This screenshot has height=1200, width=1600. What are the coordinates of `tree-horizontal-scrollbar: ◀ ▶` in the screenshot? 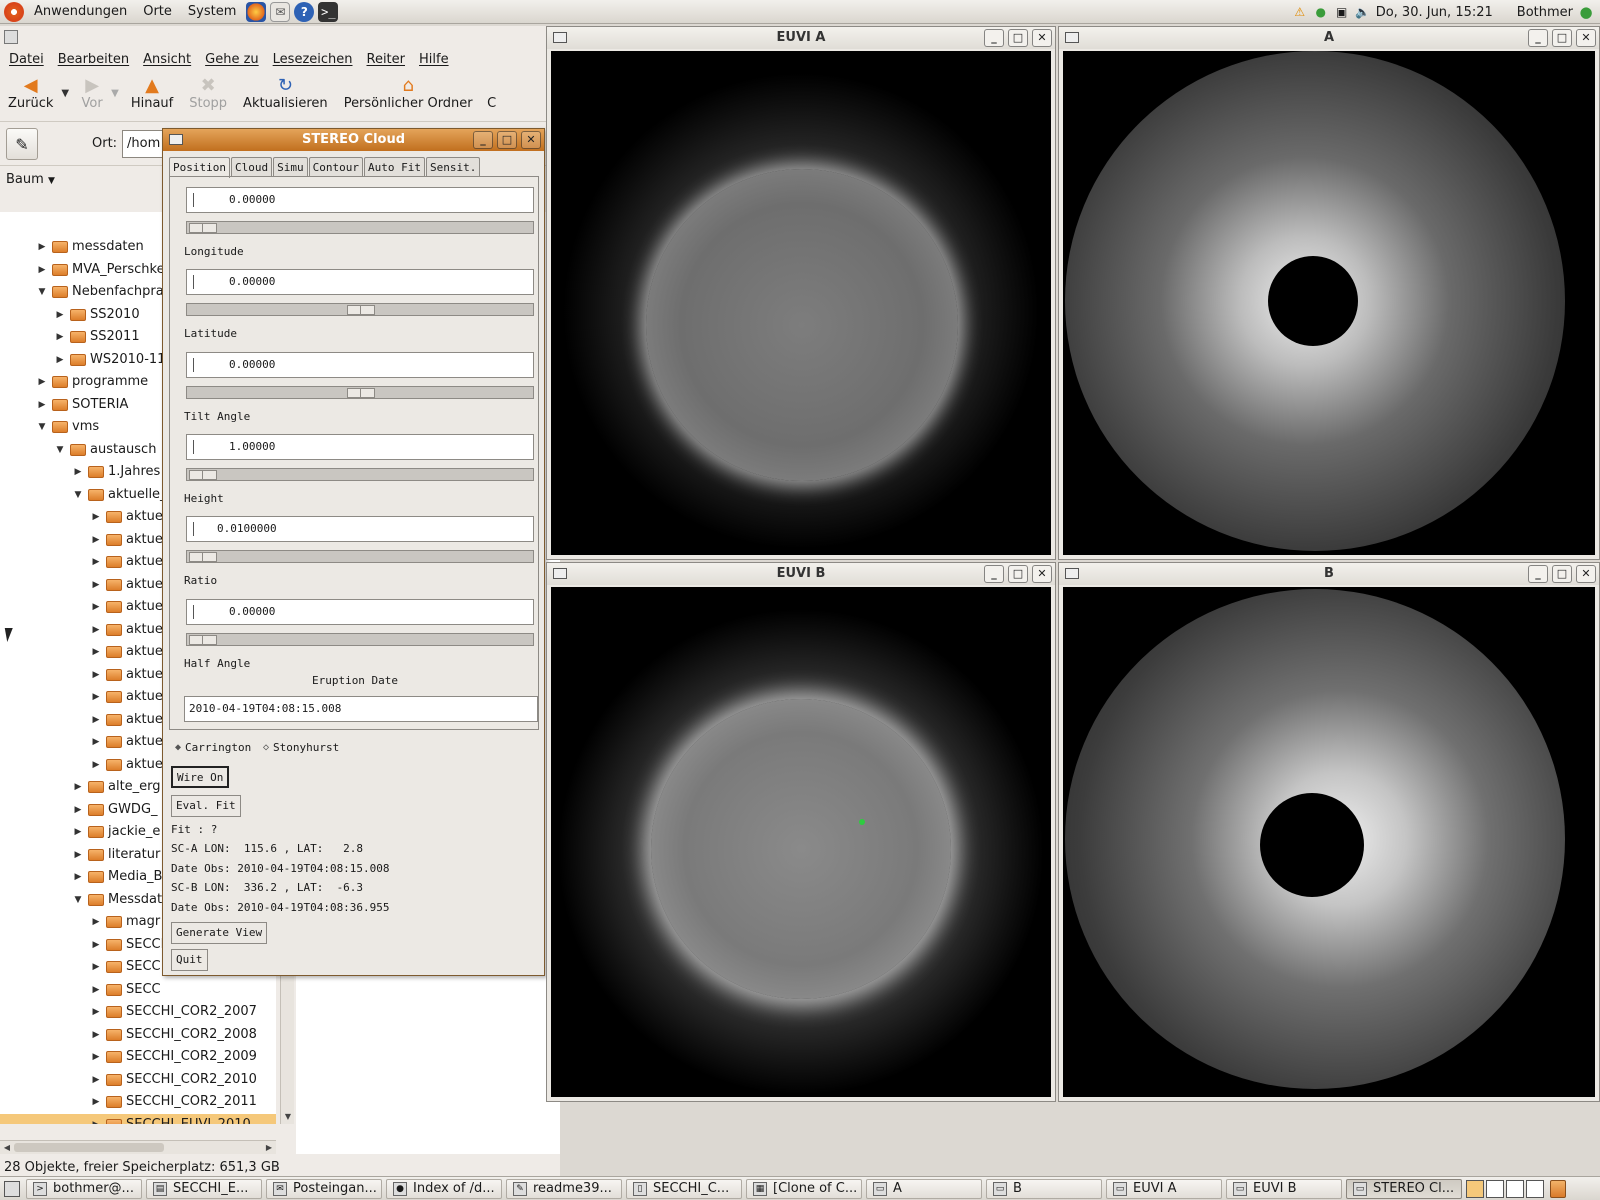 It's located at (138, 1147).